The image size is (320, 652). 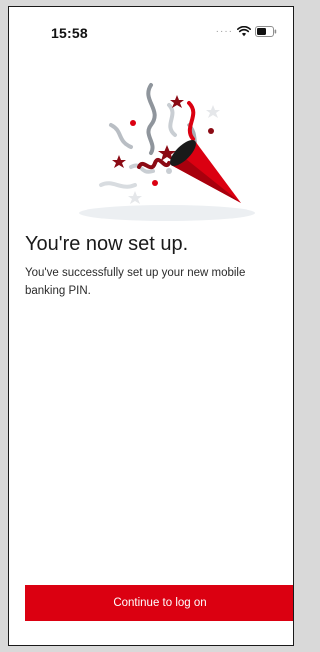 What do you see at coordinates (107, 244) in the screenshot?
I see `page-title: You're now set up.` at bounding box center [107, 244].